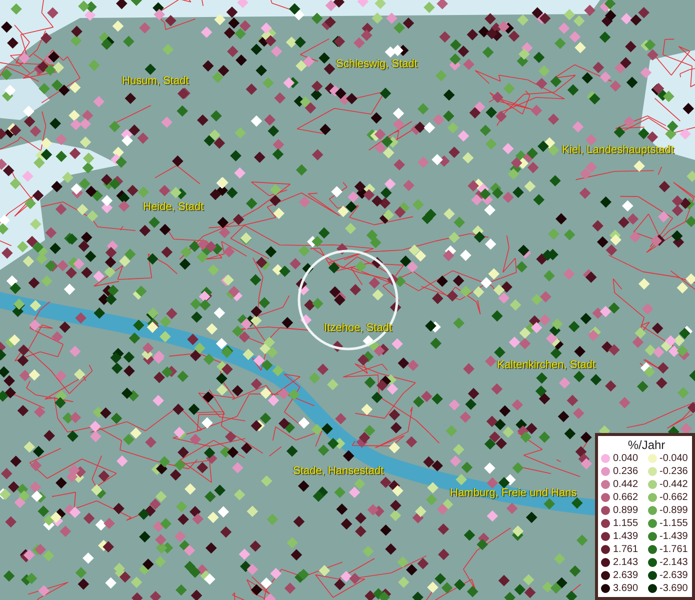 This screenshot has width=695, height=600. I want to click on legend-value: 1.761, so click(625, 549).